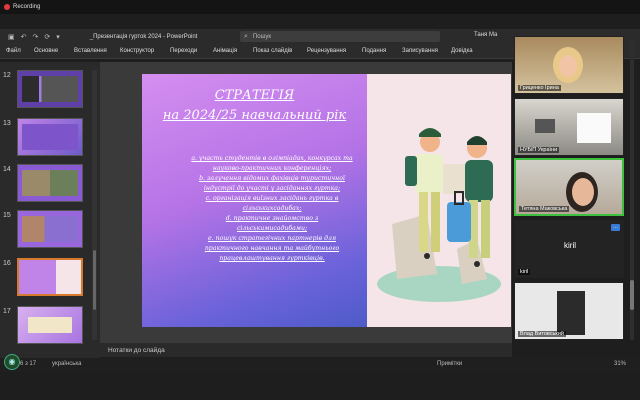 The height and width of the screenshot is (400, 640). I want to click on more-icon: ▾, so click(58, 37).